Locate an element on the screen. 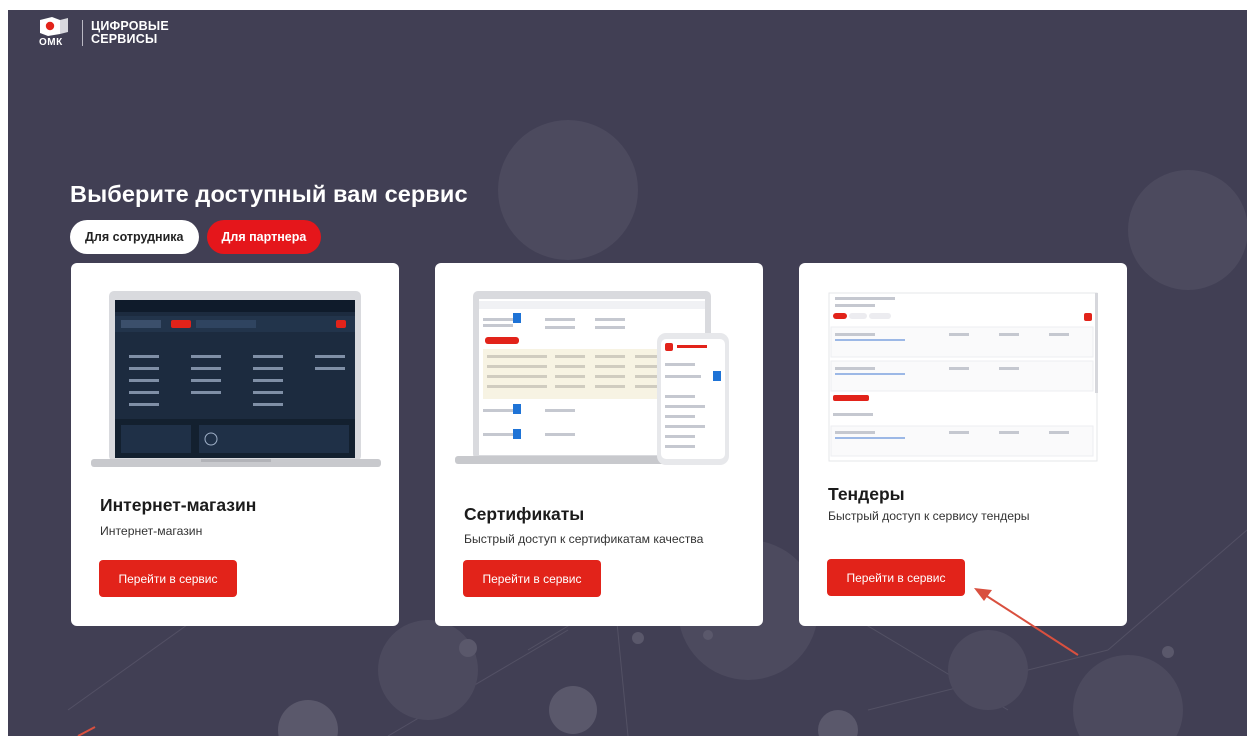  card-desc-shop: Интернет-магазин is located at coordinates (151, 531).